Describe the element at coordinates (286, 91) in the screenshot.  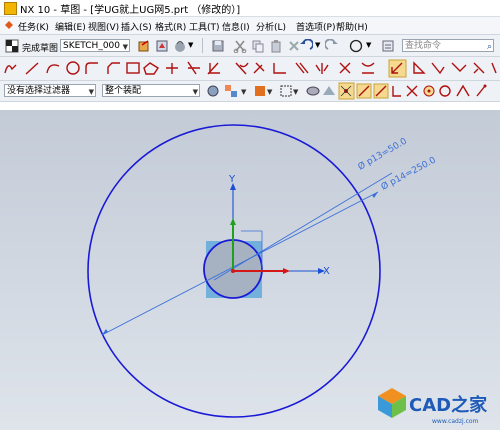
I see `selection-box-icon` at that location.